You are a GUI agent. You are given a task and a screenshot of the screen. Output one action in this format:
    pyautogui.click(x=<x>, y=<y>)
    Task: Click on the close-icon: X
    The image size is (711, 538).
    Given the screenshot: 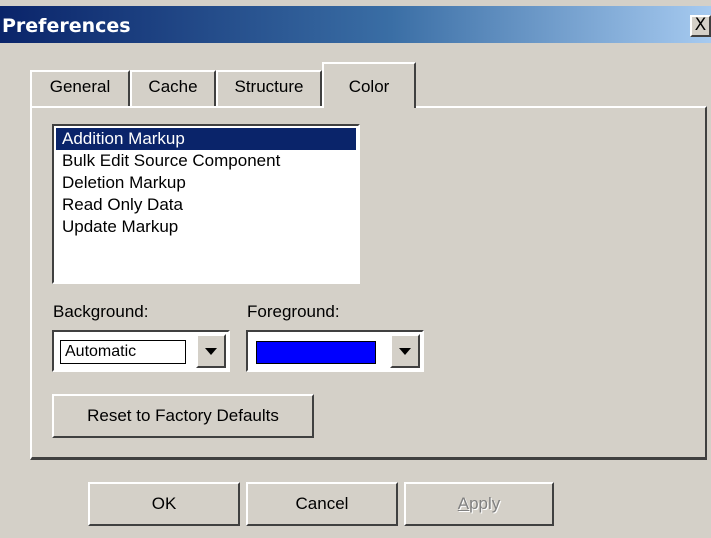 What is the action you would take?
    pyautogui.click(x=700, y=25)
    